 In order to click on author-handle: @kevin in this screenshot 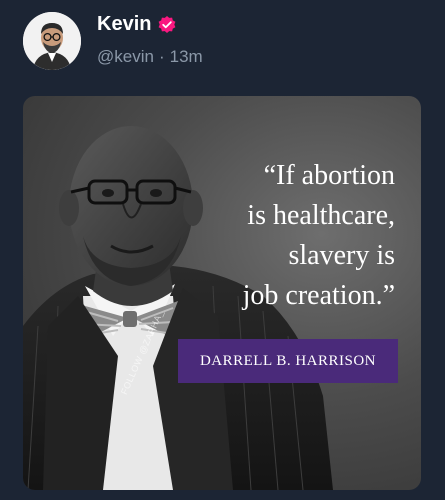, I will do `click(125, 57)`.